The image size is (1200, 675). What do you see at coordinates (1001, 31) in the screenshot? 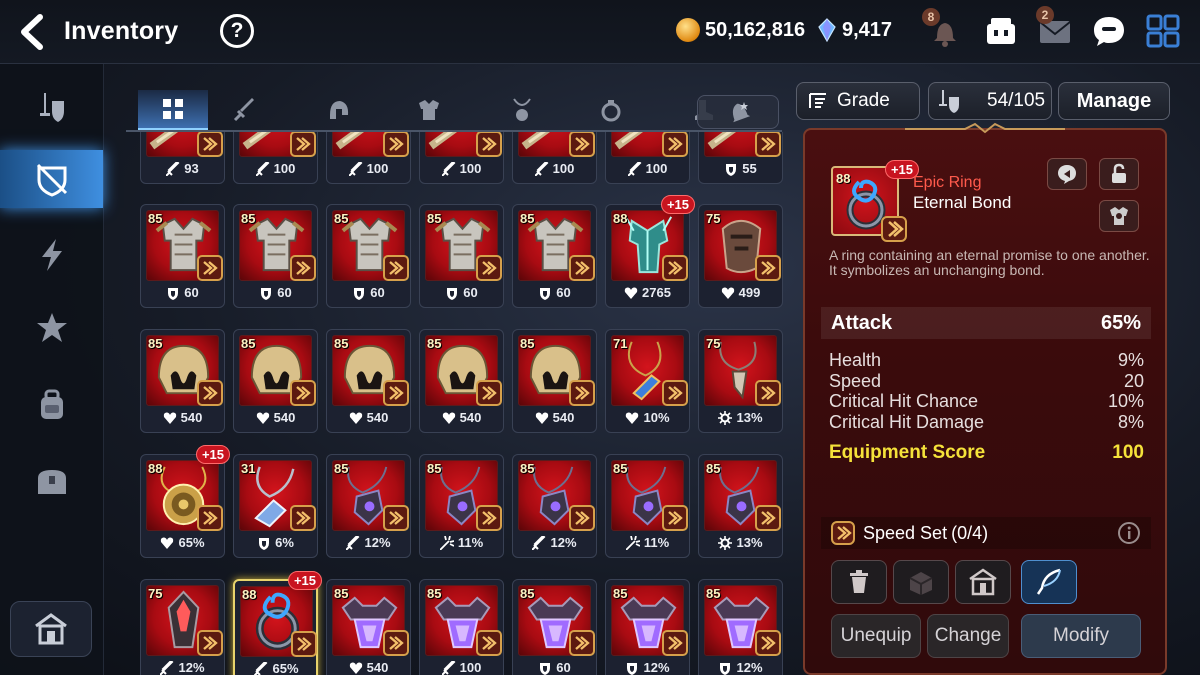
I see `shop-button` at bounding box center [1001, 31].